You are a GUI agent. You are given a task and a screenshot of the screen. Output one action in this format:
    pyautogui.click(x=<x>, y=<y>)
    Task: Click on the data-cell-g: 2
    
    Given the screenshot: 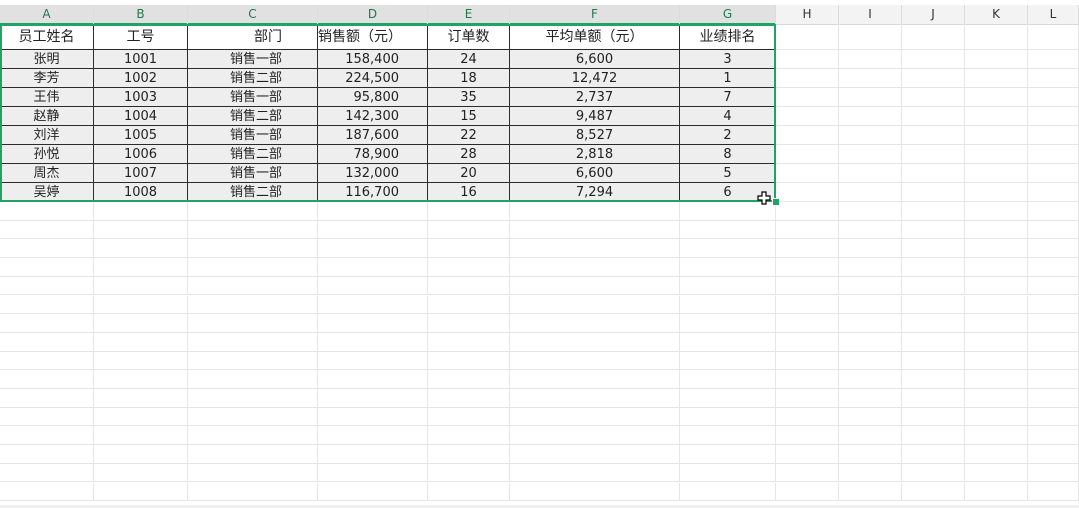 What is the action you would take?
    pyautogui.click(x=728, y=135)
    